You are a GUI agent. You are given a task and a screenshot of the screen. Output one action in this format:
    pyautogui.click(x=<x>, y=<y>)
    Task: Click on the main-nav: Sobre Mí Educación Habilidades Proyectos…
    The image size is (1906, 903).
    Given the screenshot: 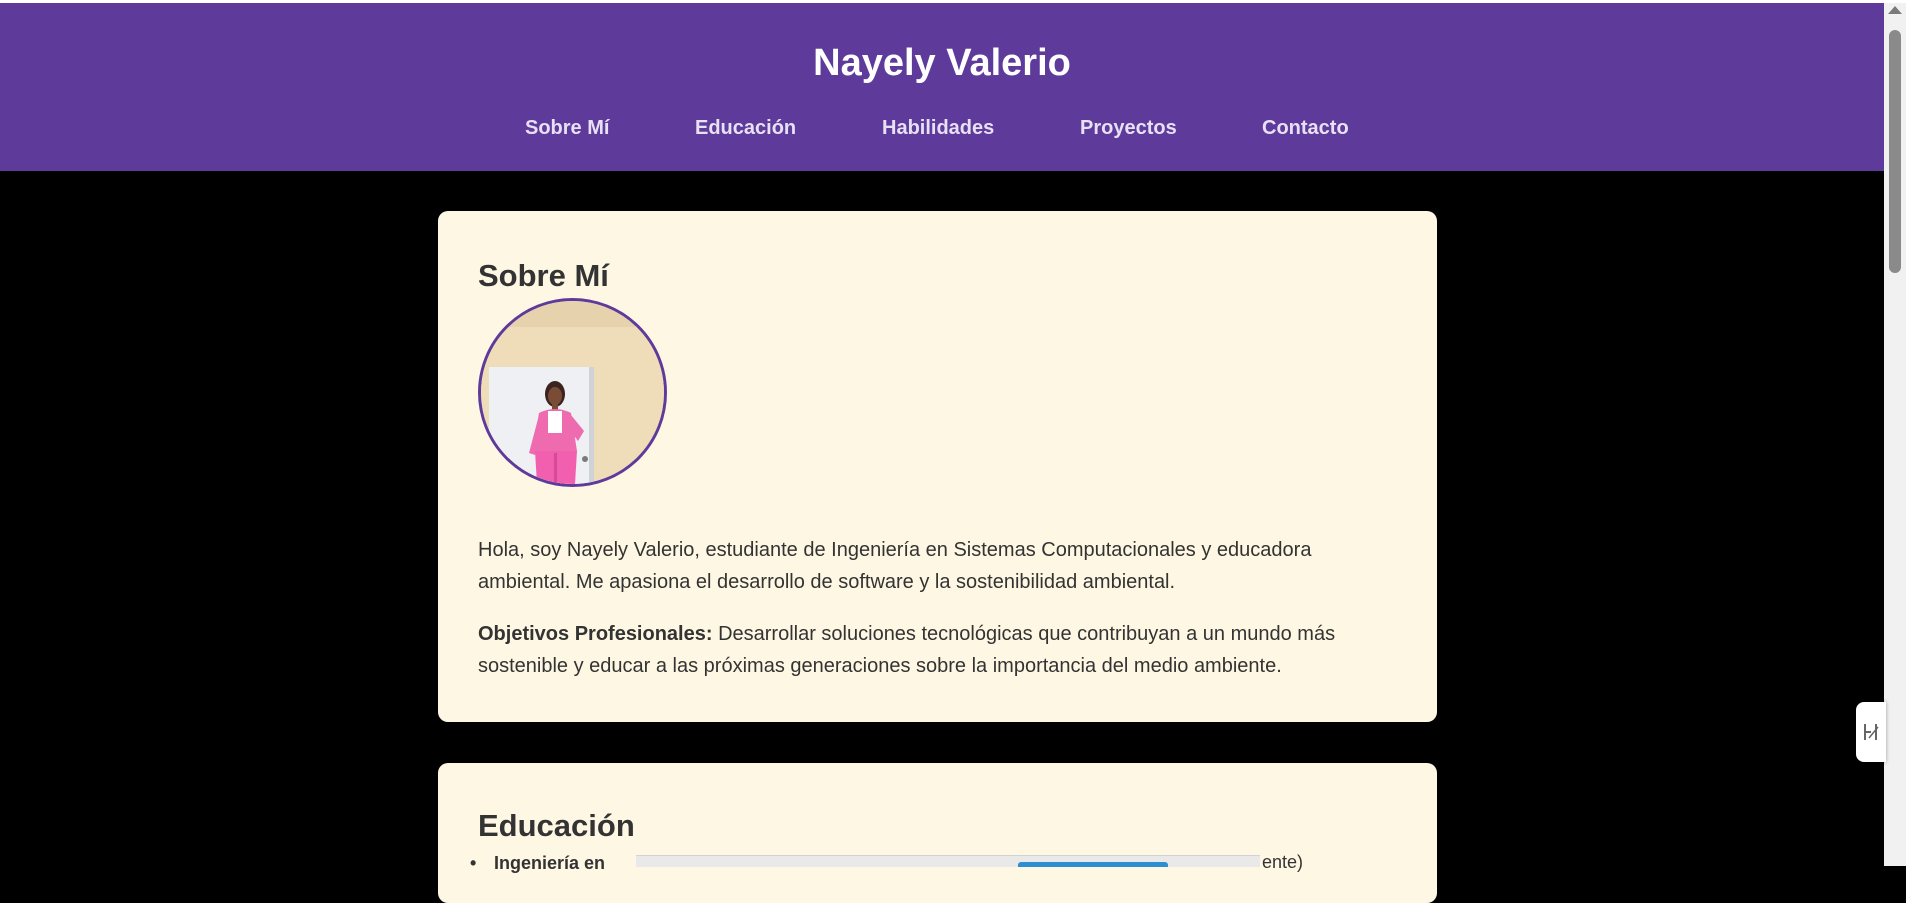 What is the action you would take?
    pyautogui.click(x=942, y=128)
    